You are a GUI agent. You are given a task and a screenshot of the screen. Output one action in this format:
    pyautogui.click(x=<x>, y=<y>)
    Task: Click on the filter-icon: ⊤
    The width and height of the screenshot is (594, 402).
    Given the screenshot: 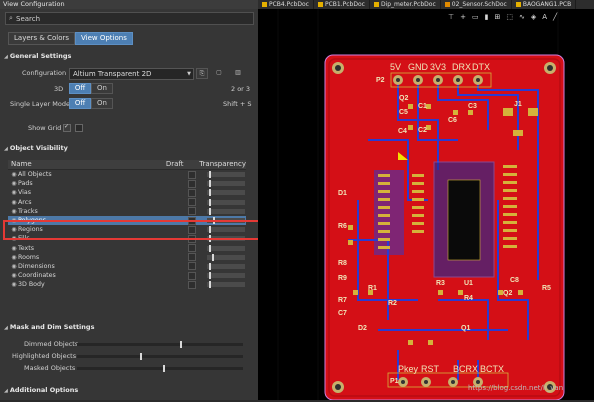 What is the action you would take?
    pyautogui.click(x=451, y=17)
    